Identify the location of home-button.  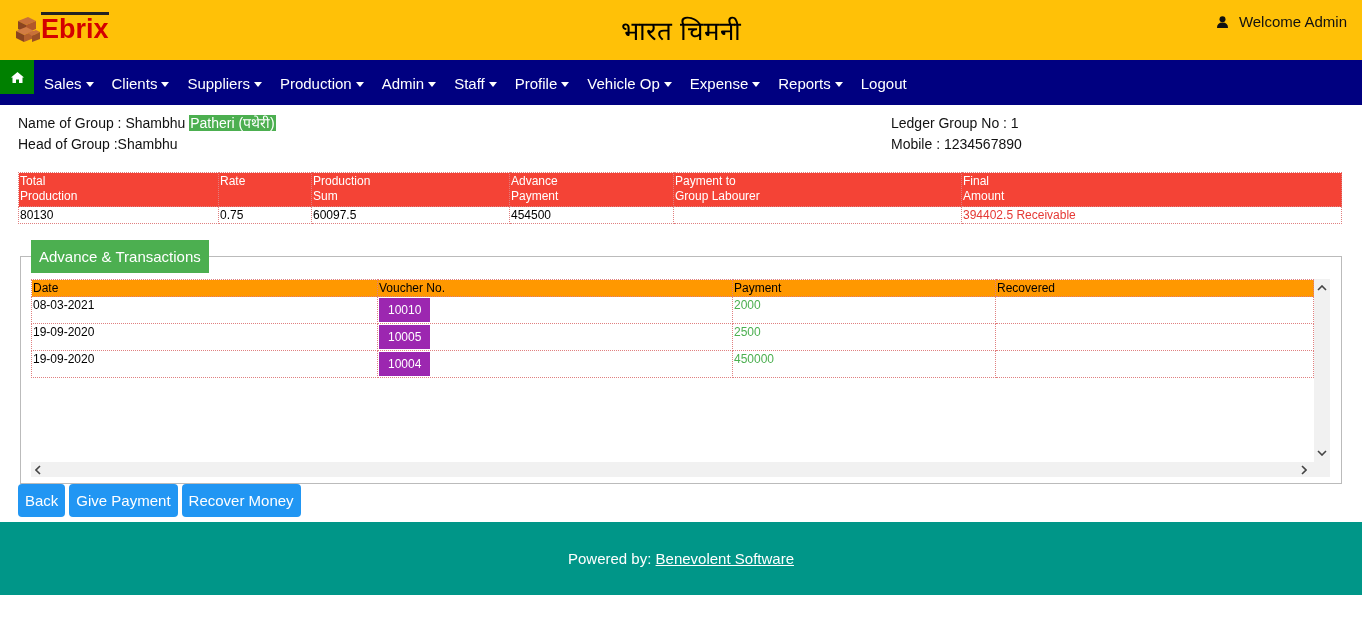
(17, 77).